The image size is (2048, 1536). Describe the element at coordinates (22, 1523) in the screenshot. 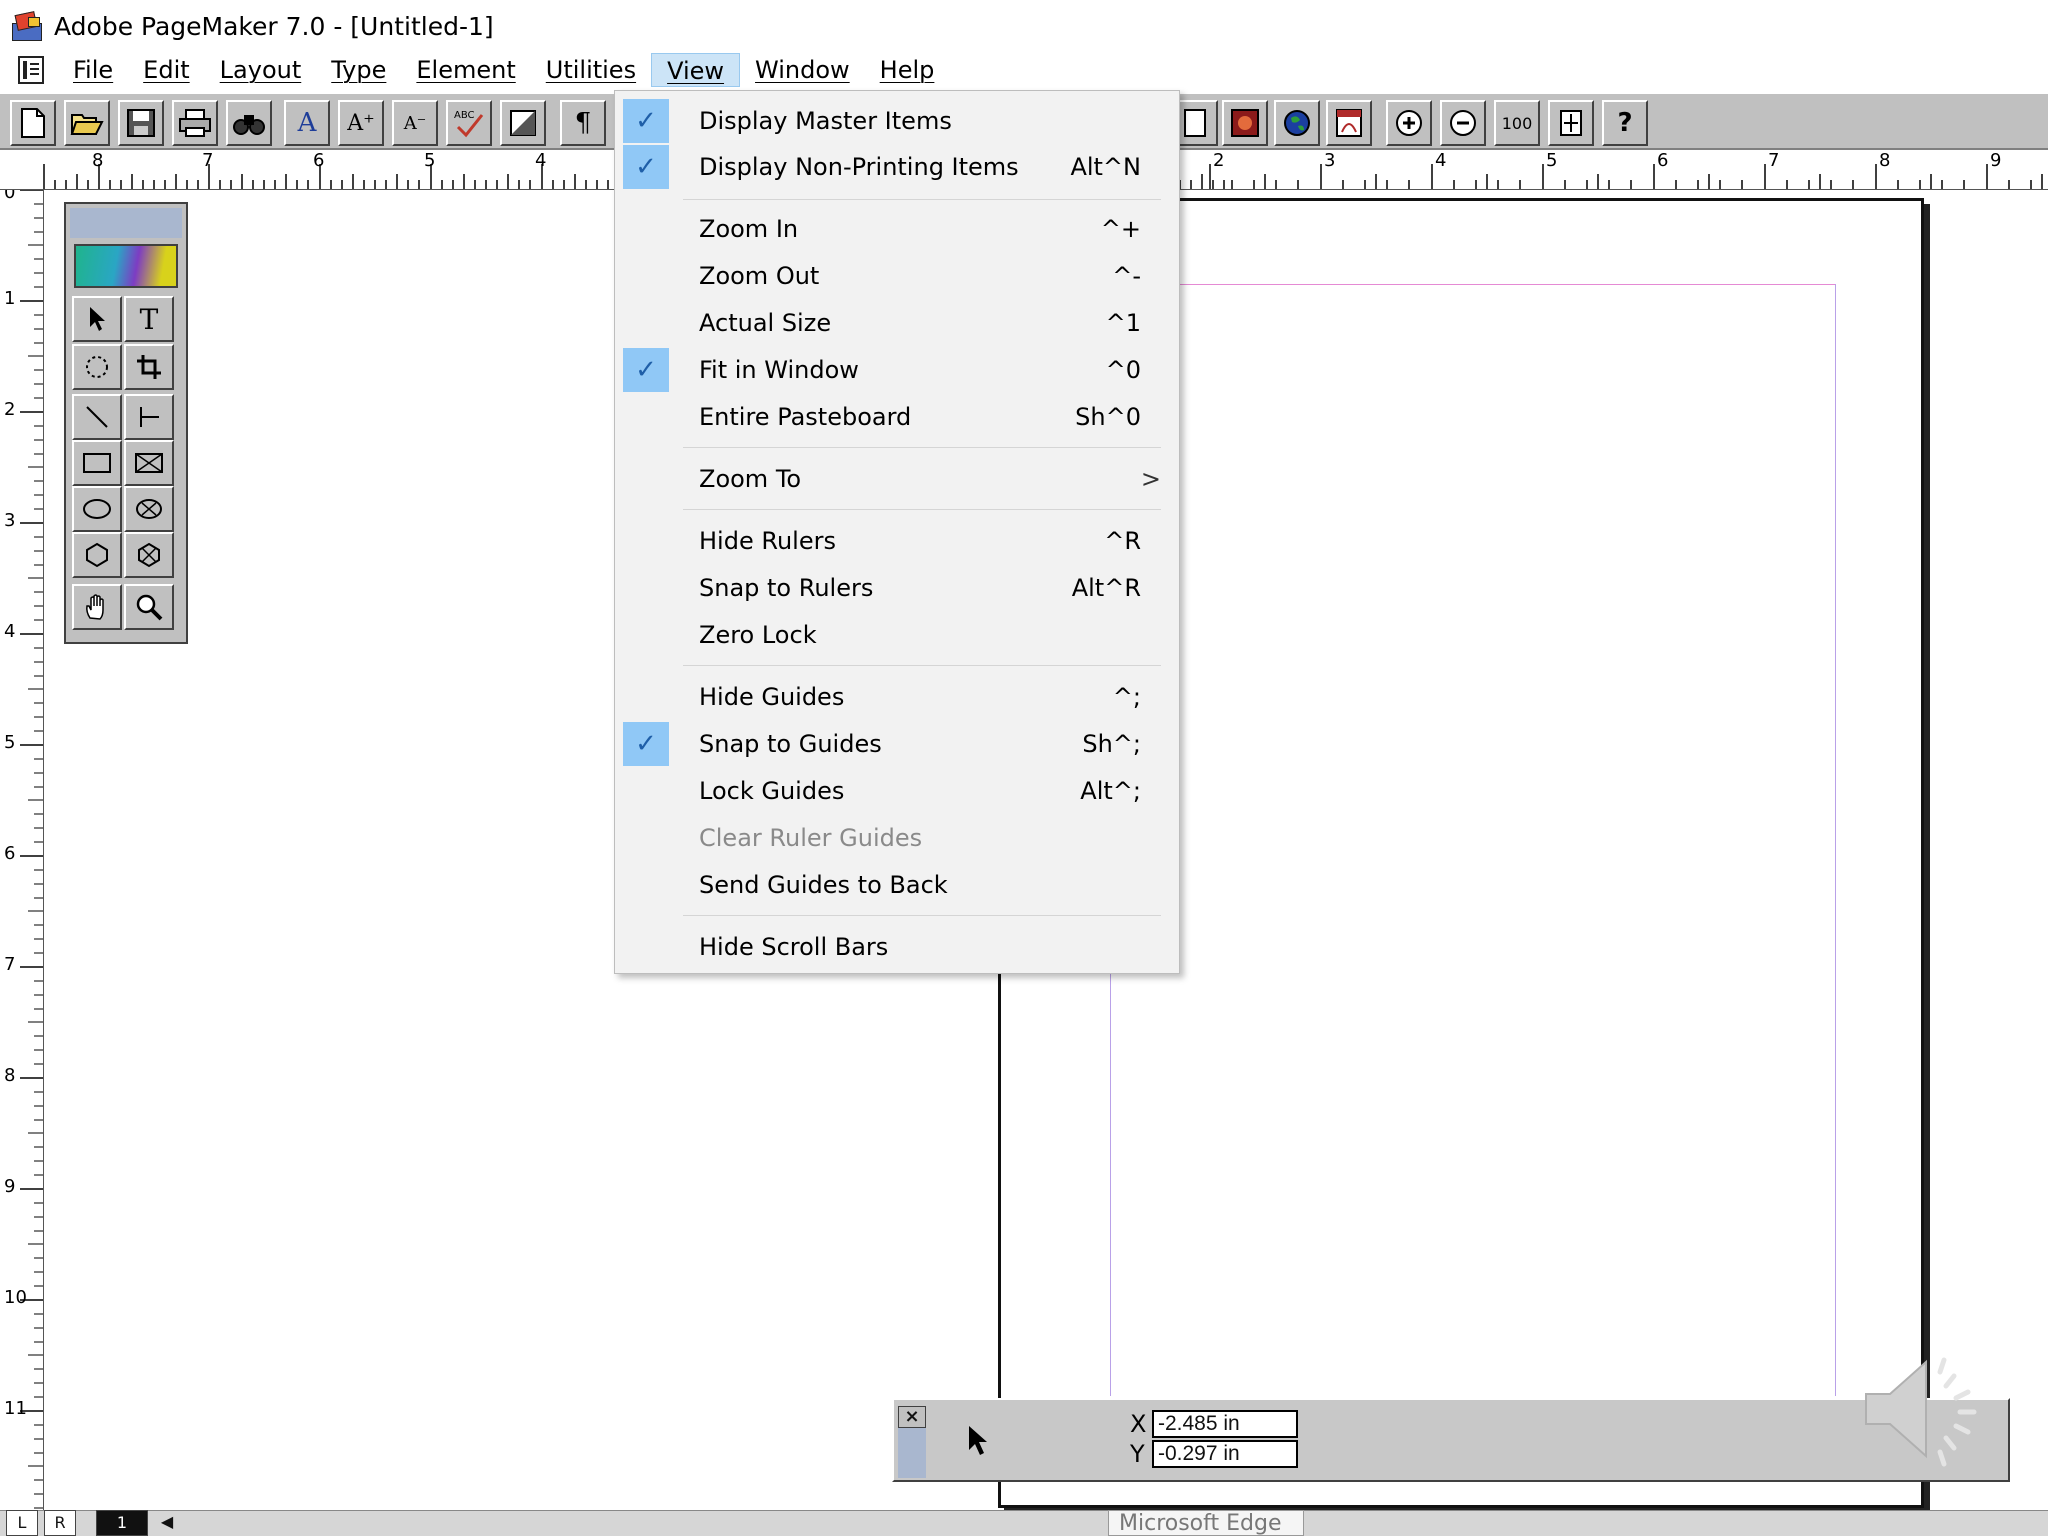

I see `left-master-page-tab: L` at that location.